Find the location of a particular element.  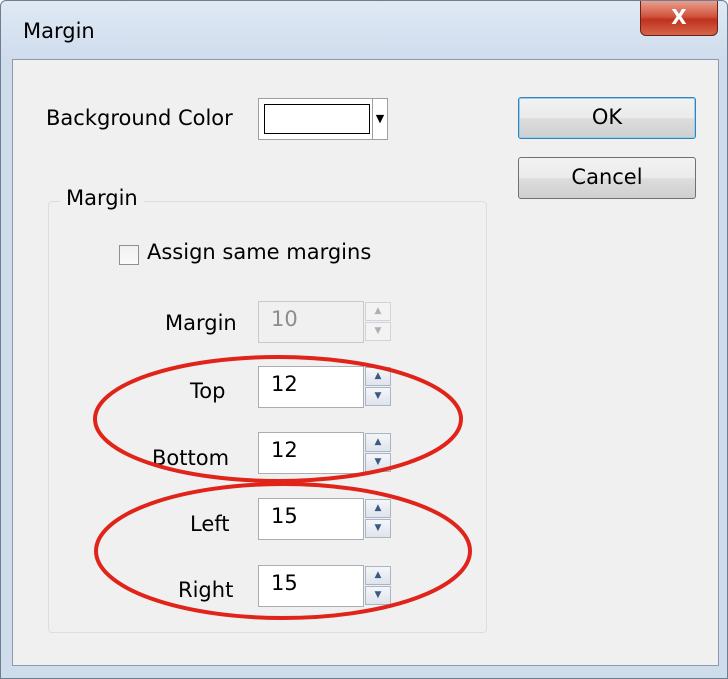

left-spinner: ▲ ▼ is located at coordinates (378, 518).